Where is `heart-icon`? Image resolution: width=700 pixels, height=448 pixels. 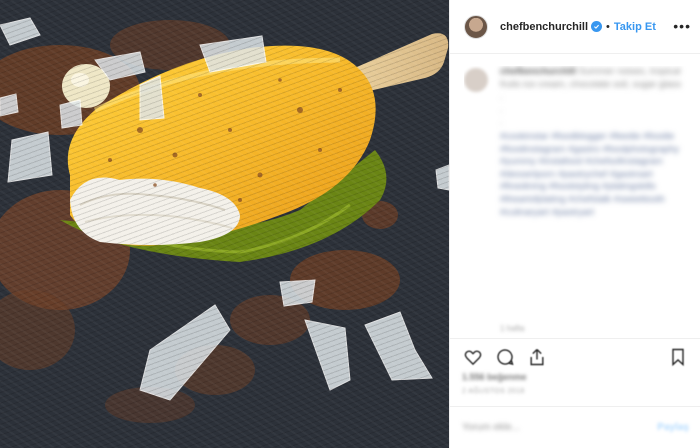
heart-icon is located at coordinates (473, 357).